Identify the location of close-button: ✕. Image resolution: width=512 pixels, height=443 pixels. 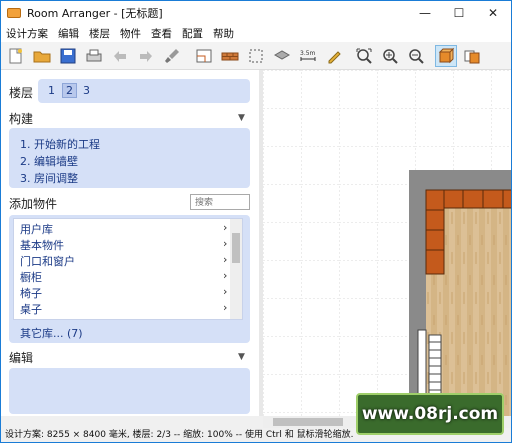
(493, 12).